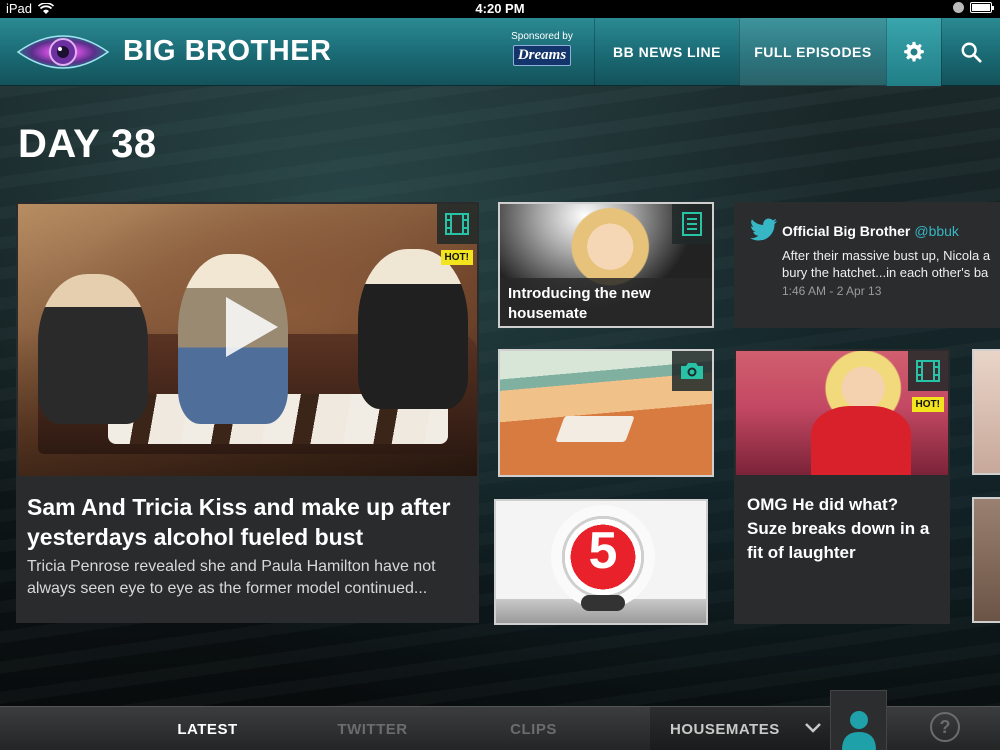 This screenshot has width=1000, height=750. Describe the element at coordinates (579, 303) in the screenshot. I see `new-housemate-caption: Introducing the new housemate` at that location.